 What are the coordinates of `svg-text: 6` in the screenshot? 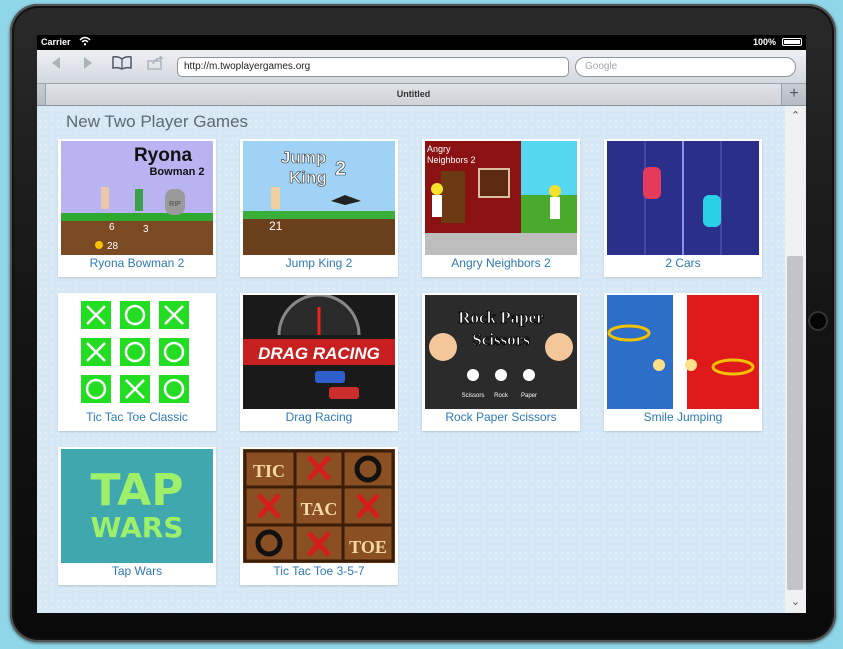 It's located at (112, 227).